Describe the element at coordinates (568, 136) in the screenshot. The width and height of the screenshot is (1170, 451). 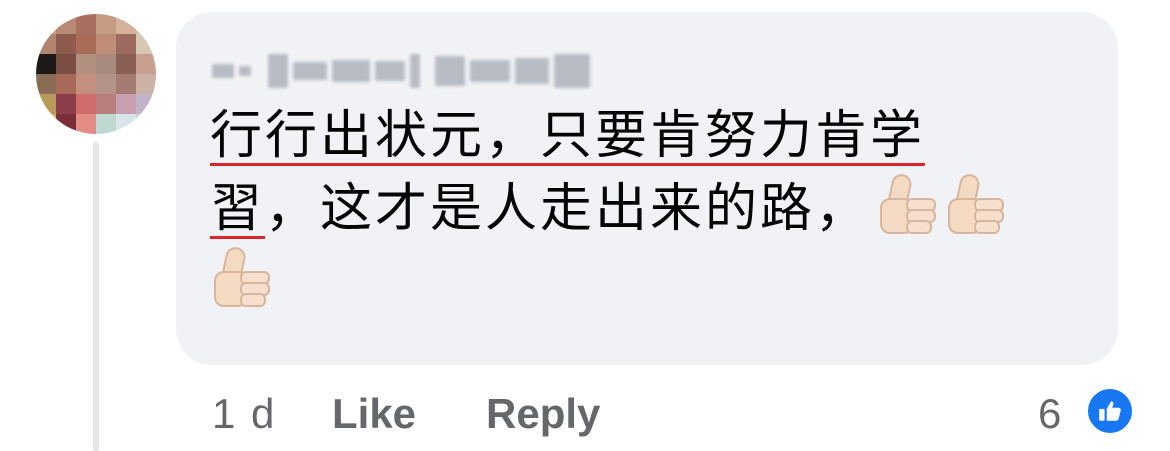
I see `comment-text-line1: 行行出状元，只要肯努力肯学` at that location.